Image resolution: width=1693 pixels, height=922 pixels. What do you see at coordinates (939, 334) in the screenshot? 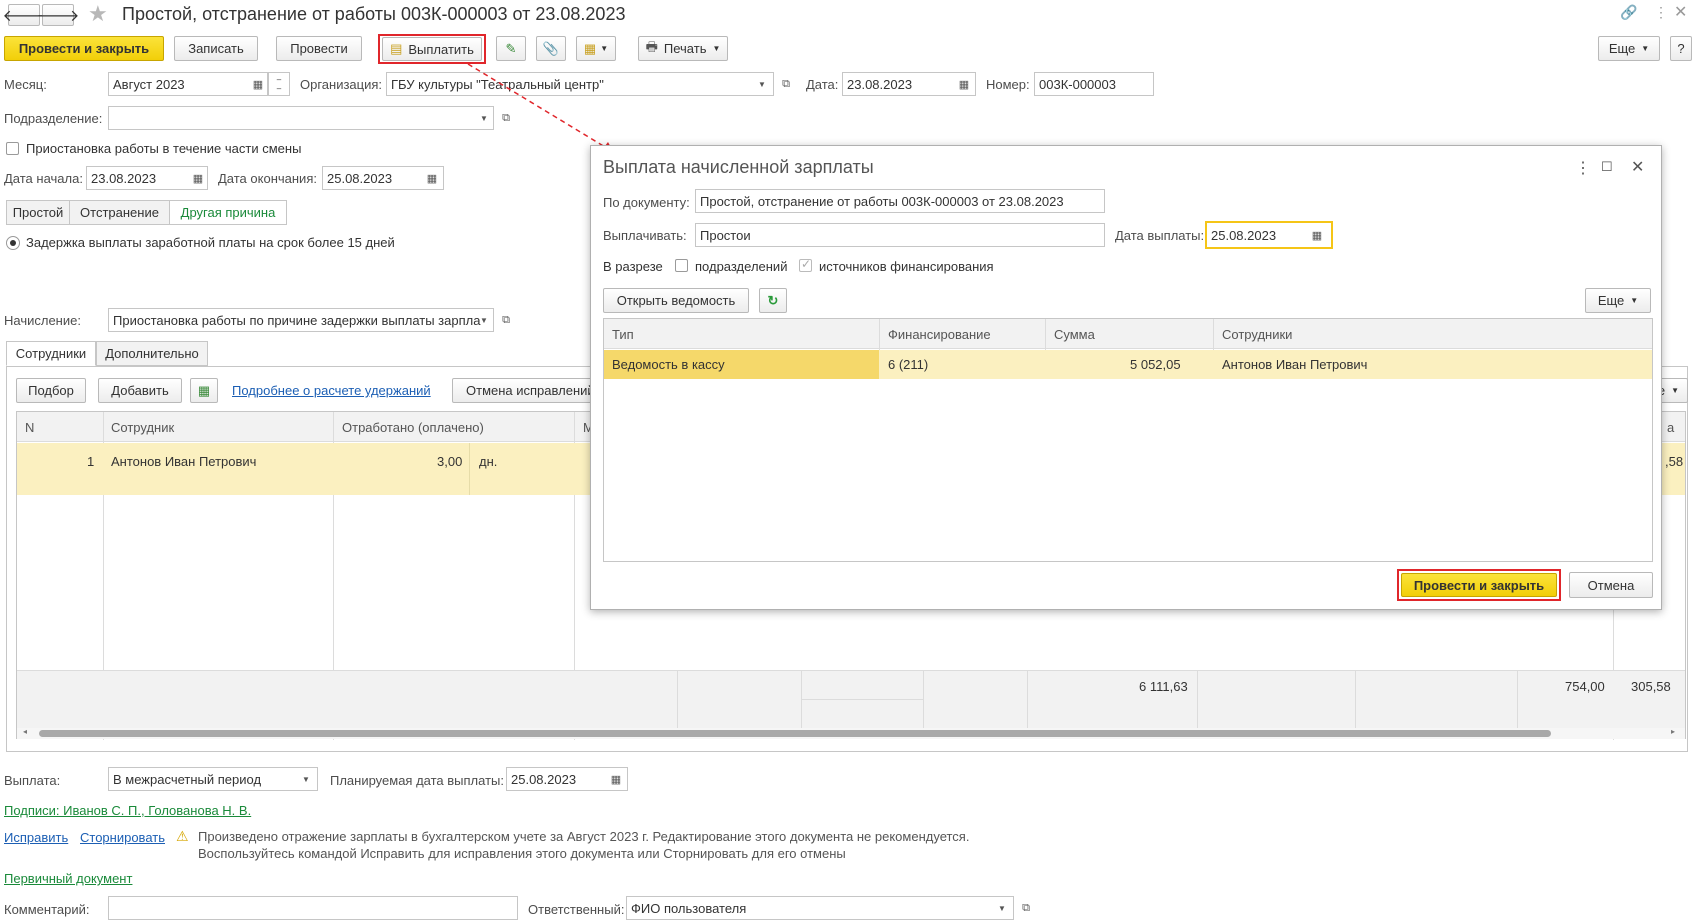
I see `col-financing: Финансирование` at bounding box center [939, 334].